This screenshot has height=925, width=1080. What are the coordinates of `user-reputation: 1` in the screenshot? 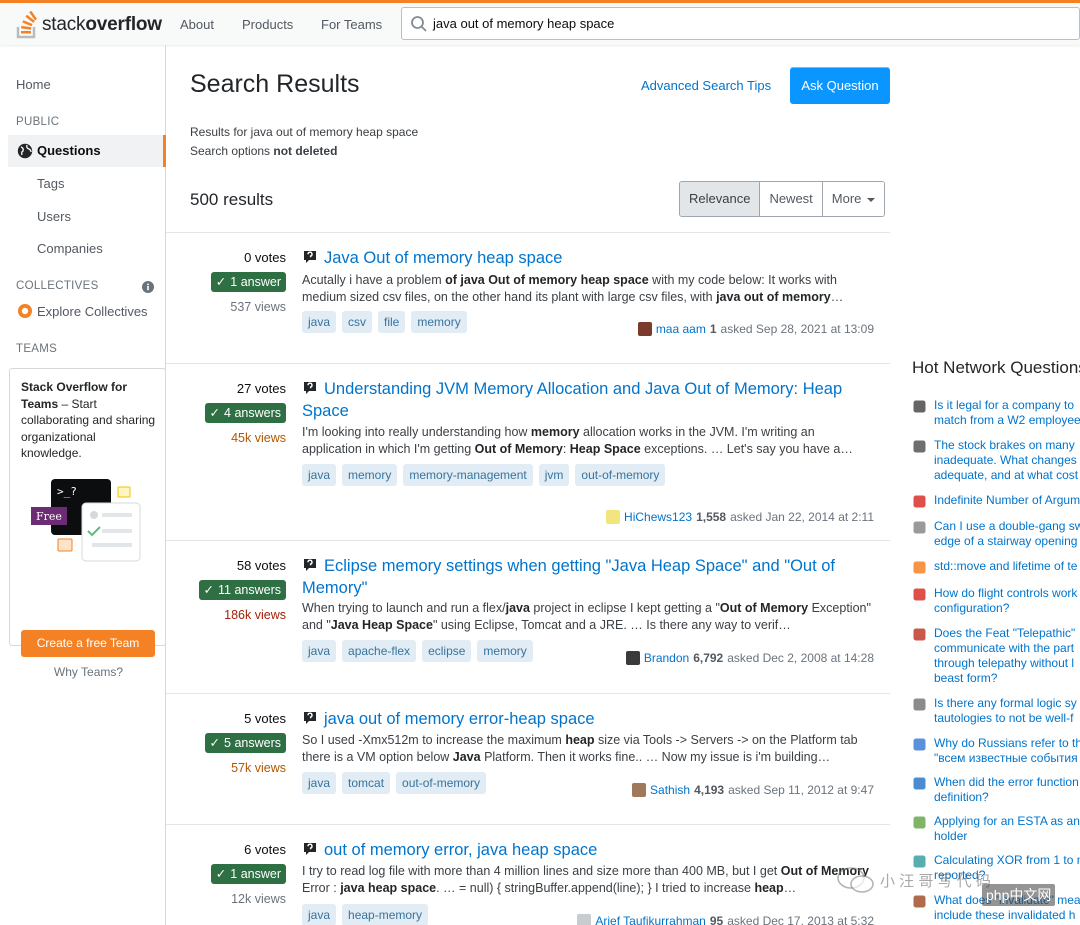 It's located at (713, 329).